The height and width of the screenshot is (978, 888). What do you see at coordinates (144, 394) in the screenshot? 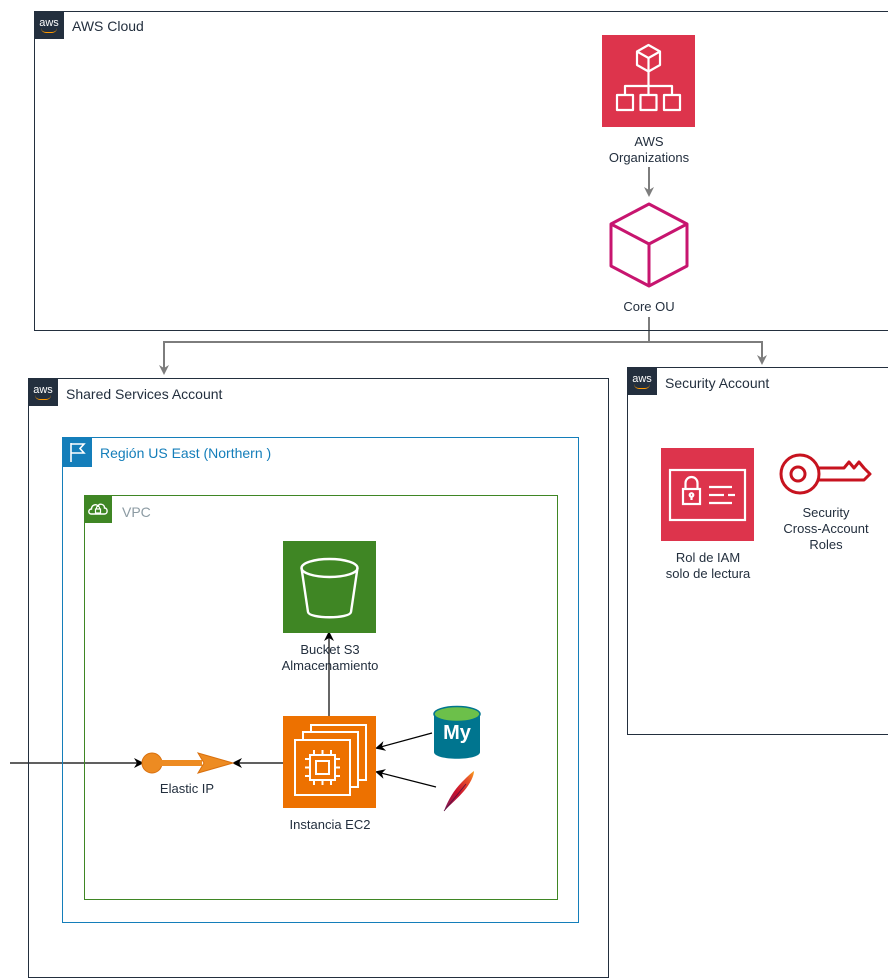
I see `shared-services-label: Shared Services Account` at bounding box center [144, 394].